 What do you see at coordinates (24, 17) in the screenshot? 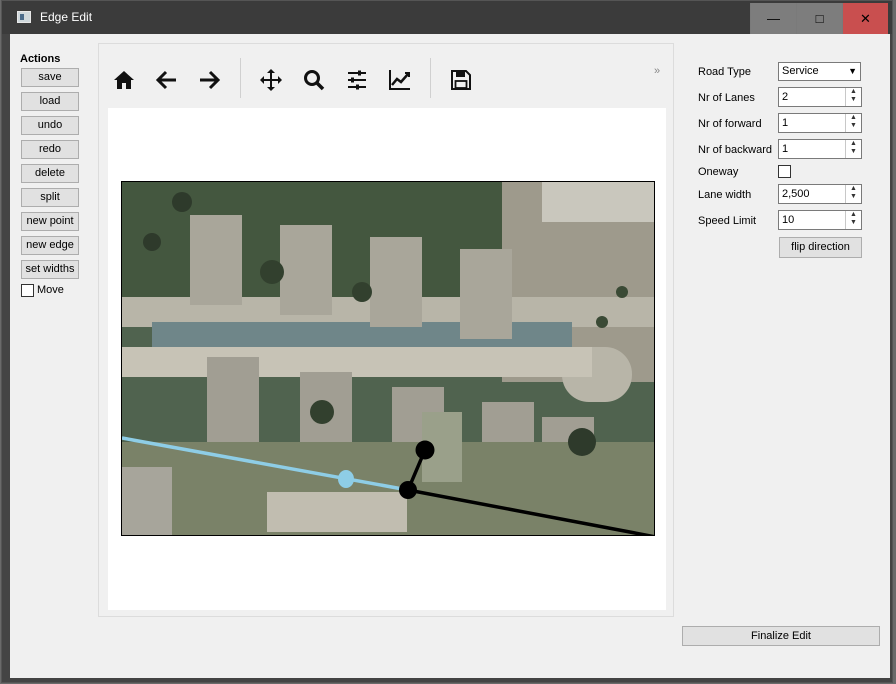
I see `app-icon` at bounding box center [24, 17].